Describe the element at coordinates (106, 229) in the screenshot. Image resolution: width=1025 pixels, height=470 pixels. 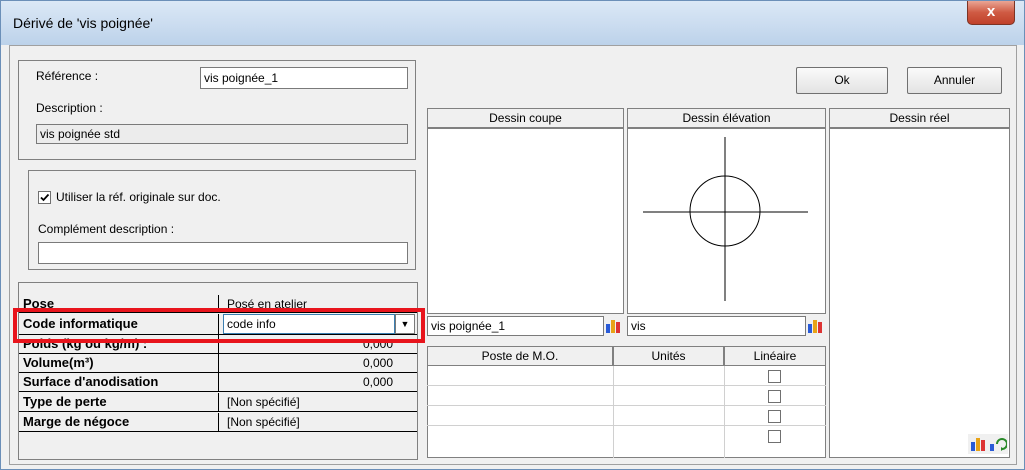
I see `complement-label: Complément description :` at that location.